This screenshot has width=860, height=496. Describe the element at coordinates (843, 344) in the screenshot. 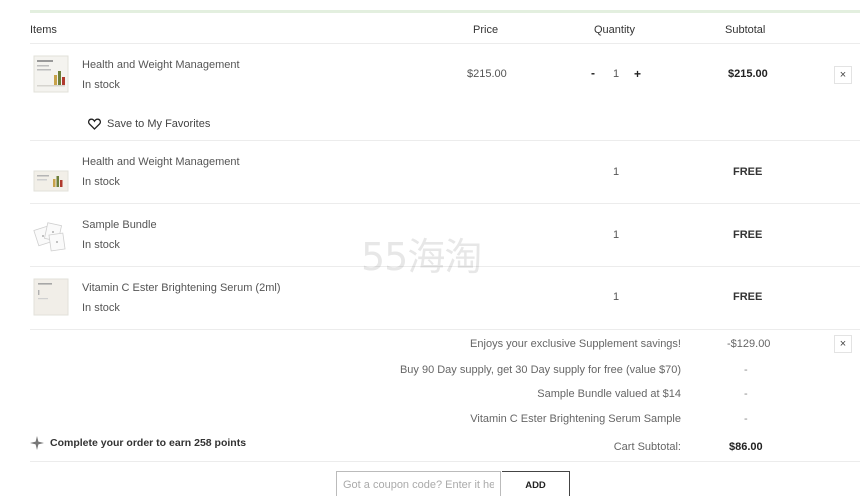

I see `remove-promotion-button: ×` at that location.